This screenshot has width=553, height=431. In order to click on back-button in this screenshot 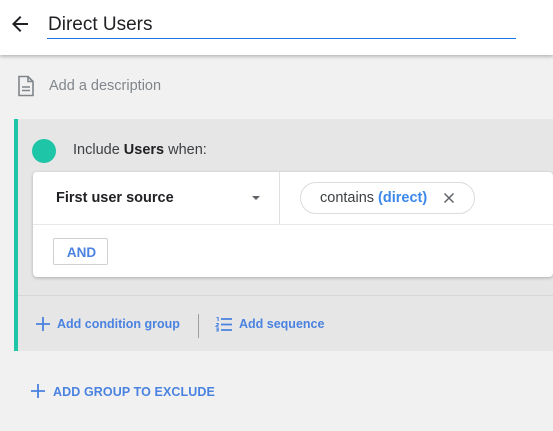, I will do `click(20, 24)`.